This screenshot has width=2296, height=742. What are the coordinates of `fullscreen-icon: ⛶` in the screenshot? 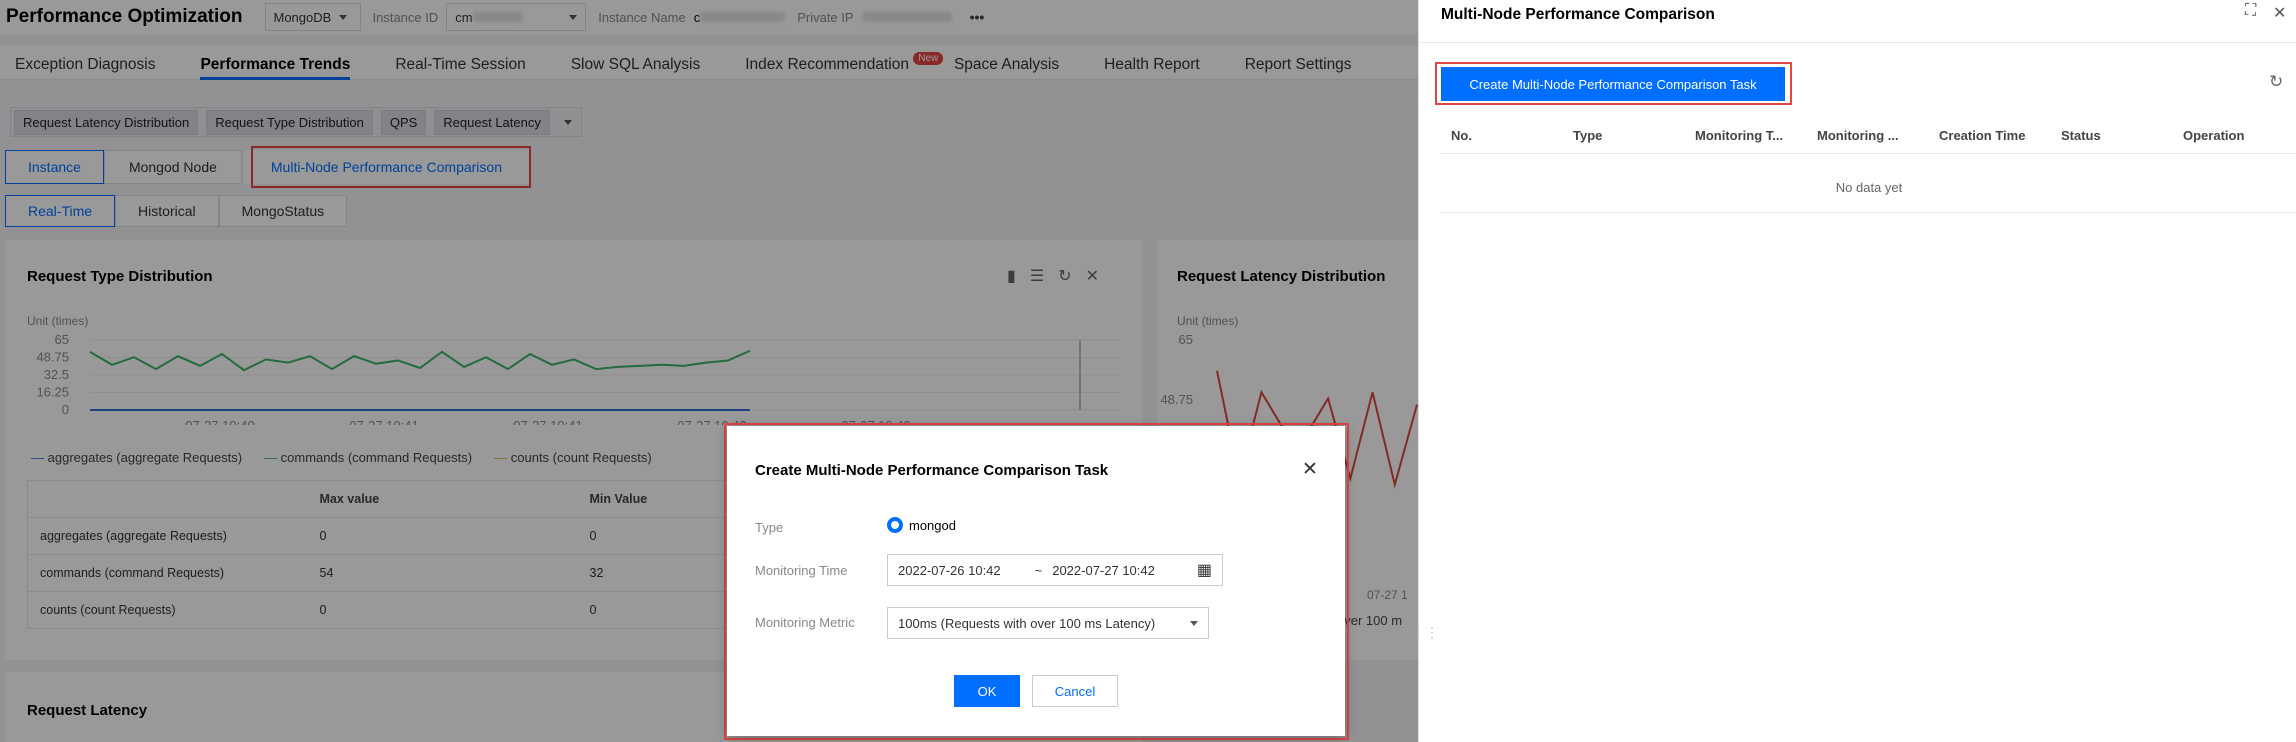 It's located at (2250, 11).